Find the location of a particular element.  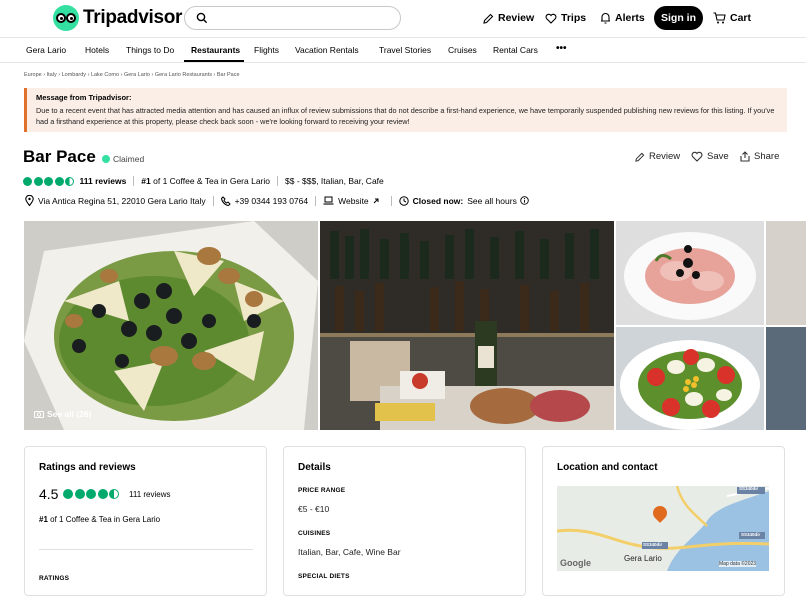

check-circle-icon is located at coordinates (106, 159).